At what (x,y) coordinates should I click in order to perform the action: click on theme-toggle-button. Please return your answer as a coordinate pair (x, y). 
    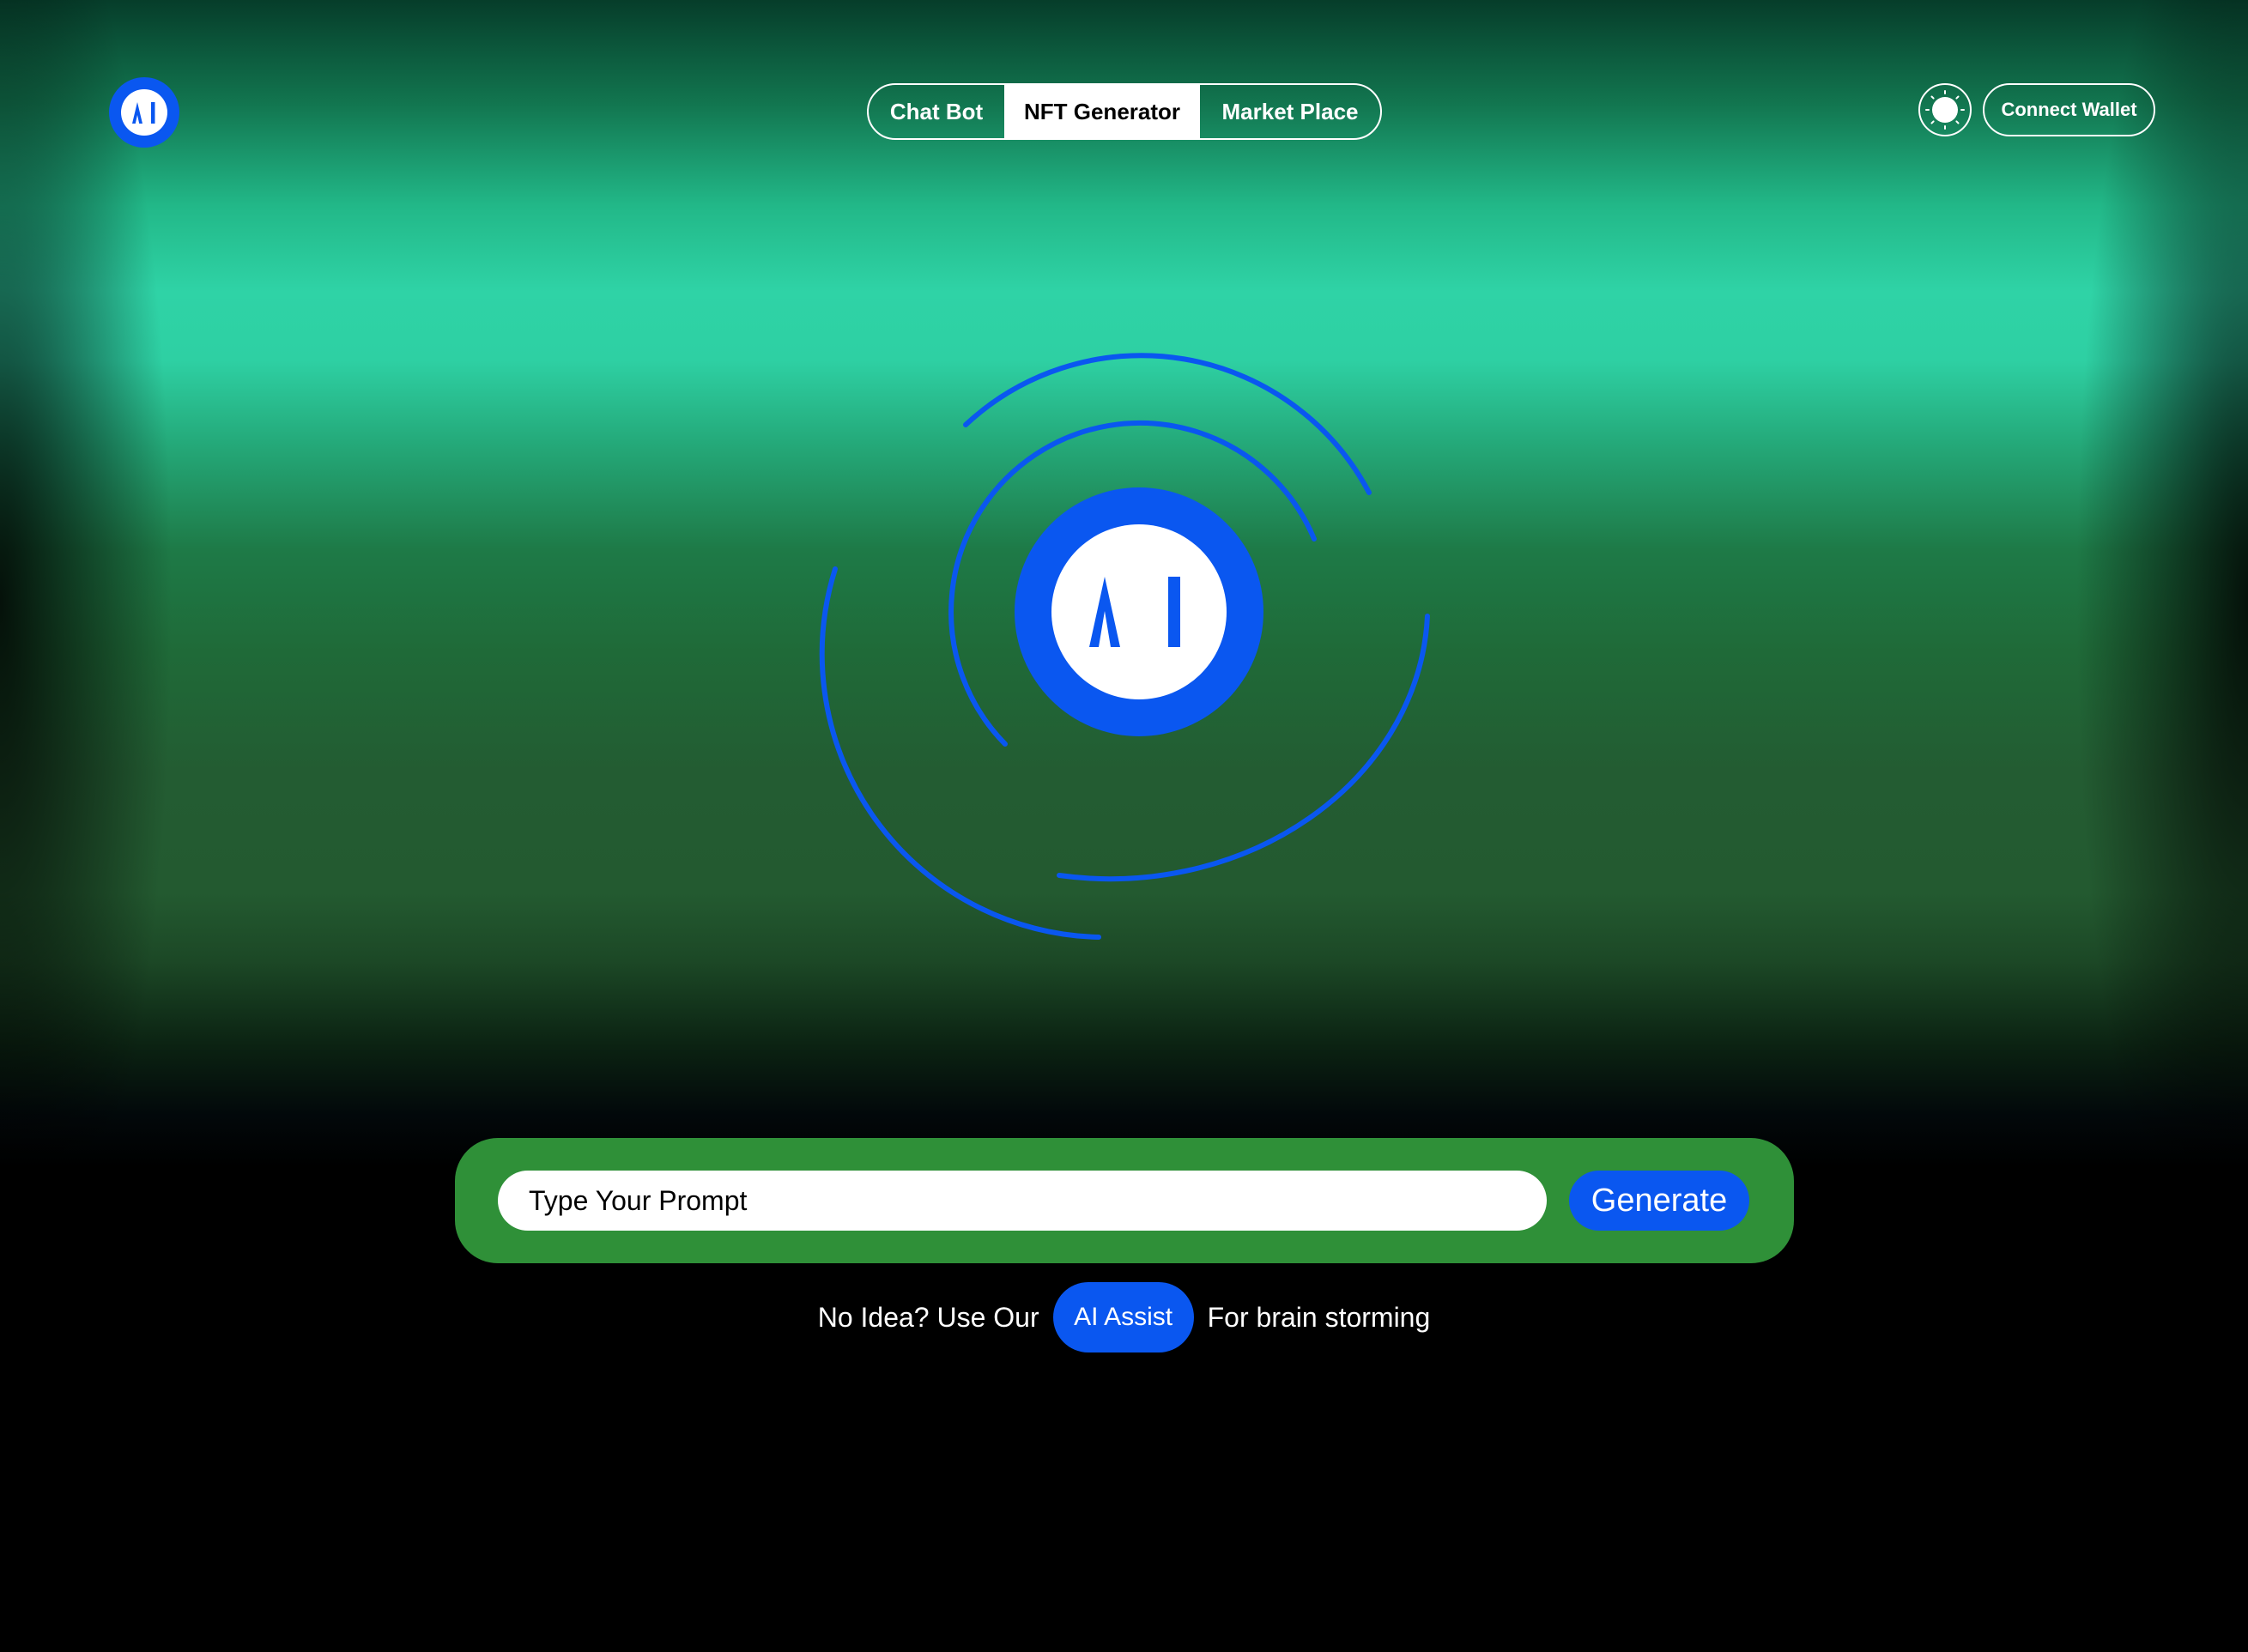
    Looking at the image, I should click on (1945, 109).